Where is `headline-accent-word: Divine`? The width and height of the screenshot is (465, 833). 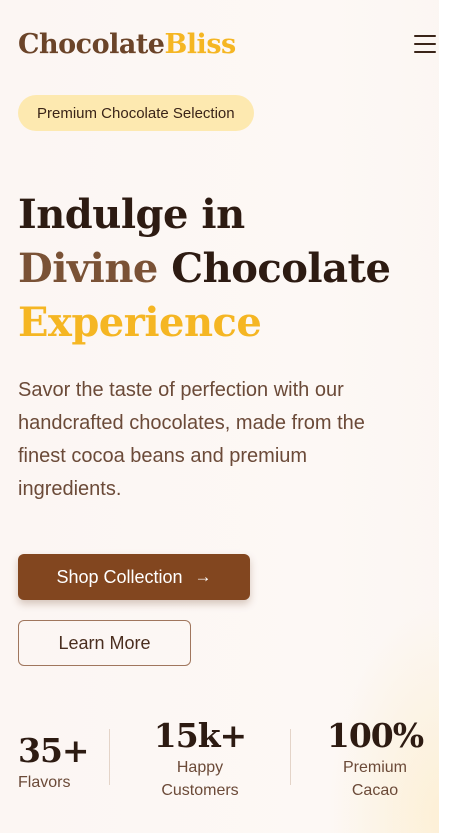
headline-accent-word: Divine is located at coordinates (88, 268).